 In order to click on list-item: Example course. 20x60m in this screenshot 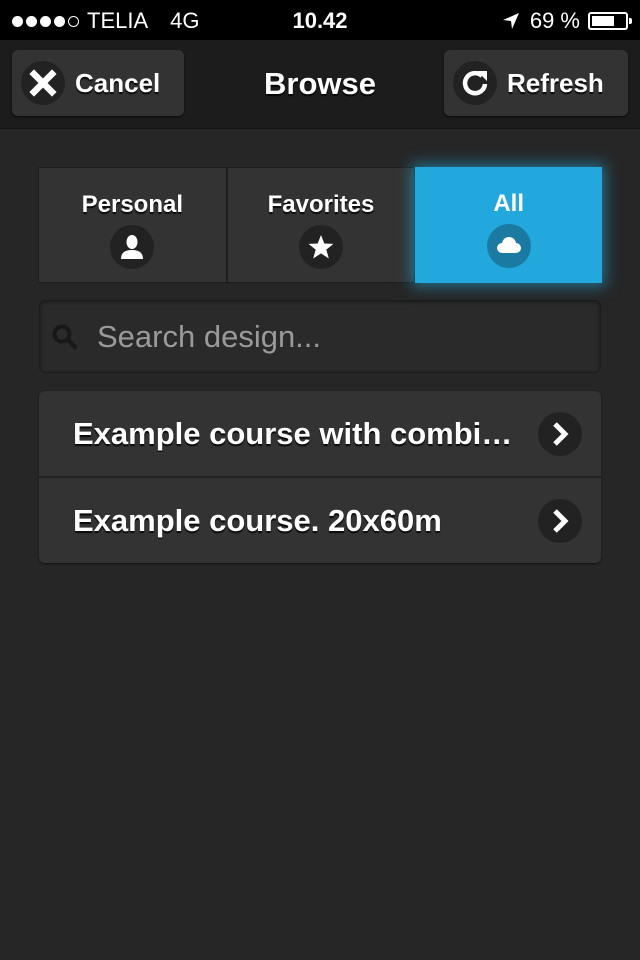, I will do `click(320, 519)`.